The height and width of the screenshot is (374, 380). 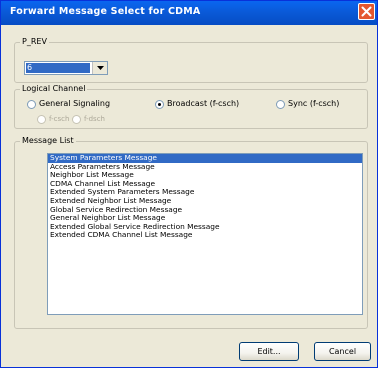 I want to click on list-item: Access Parameters Message, so click(x=205, y=167).